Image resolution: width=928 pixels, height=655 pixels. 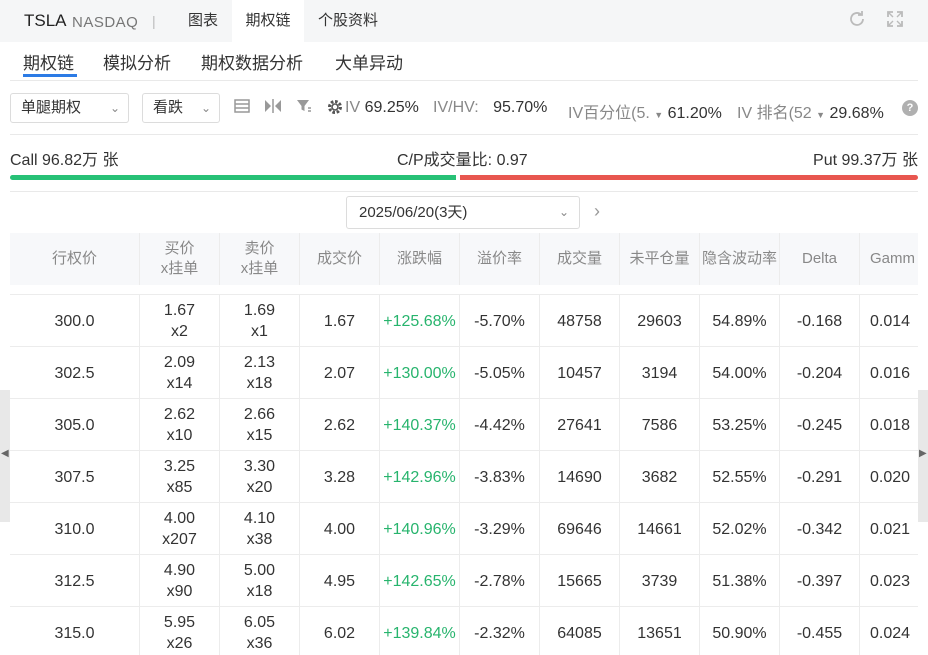 I want to click on cell-iv: 54.00%, so click(x=740, y=373).